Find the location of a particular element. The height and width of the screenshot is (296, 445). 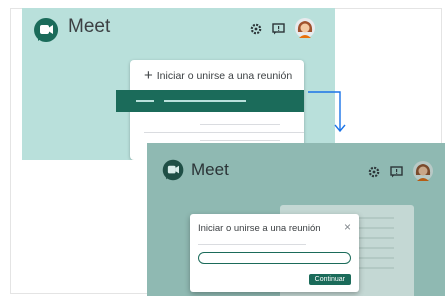

close-icon: × is located at coordinates (347, 227).